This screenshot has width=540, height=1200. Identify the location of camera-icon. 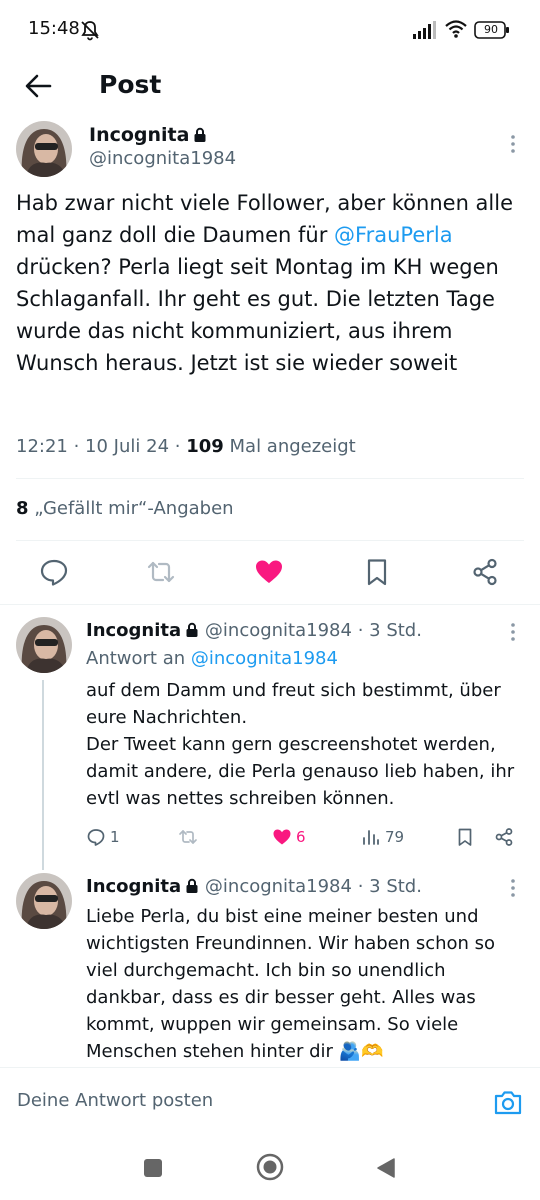
(508, 1102).